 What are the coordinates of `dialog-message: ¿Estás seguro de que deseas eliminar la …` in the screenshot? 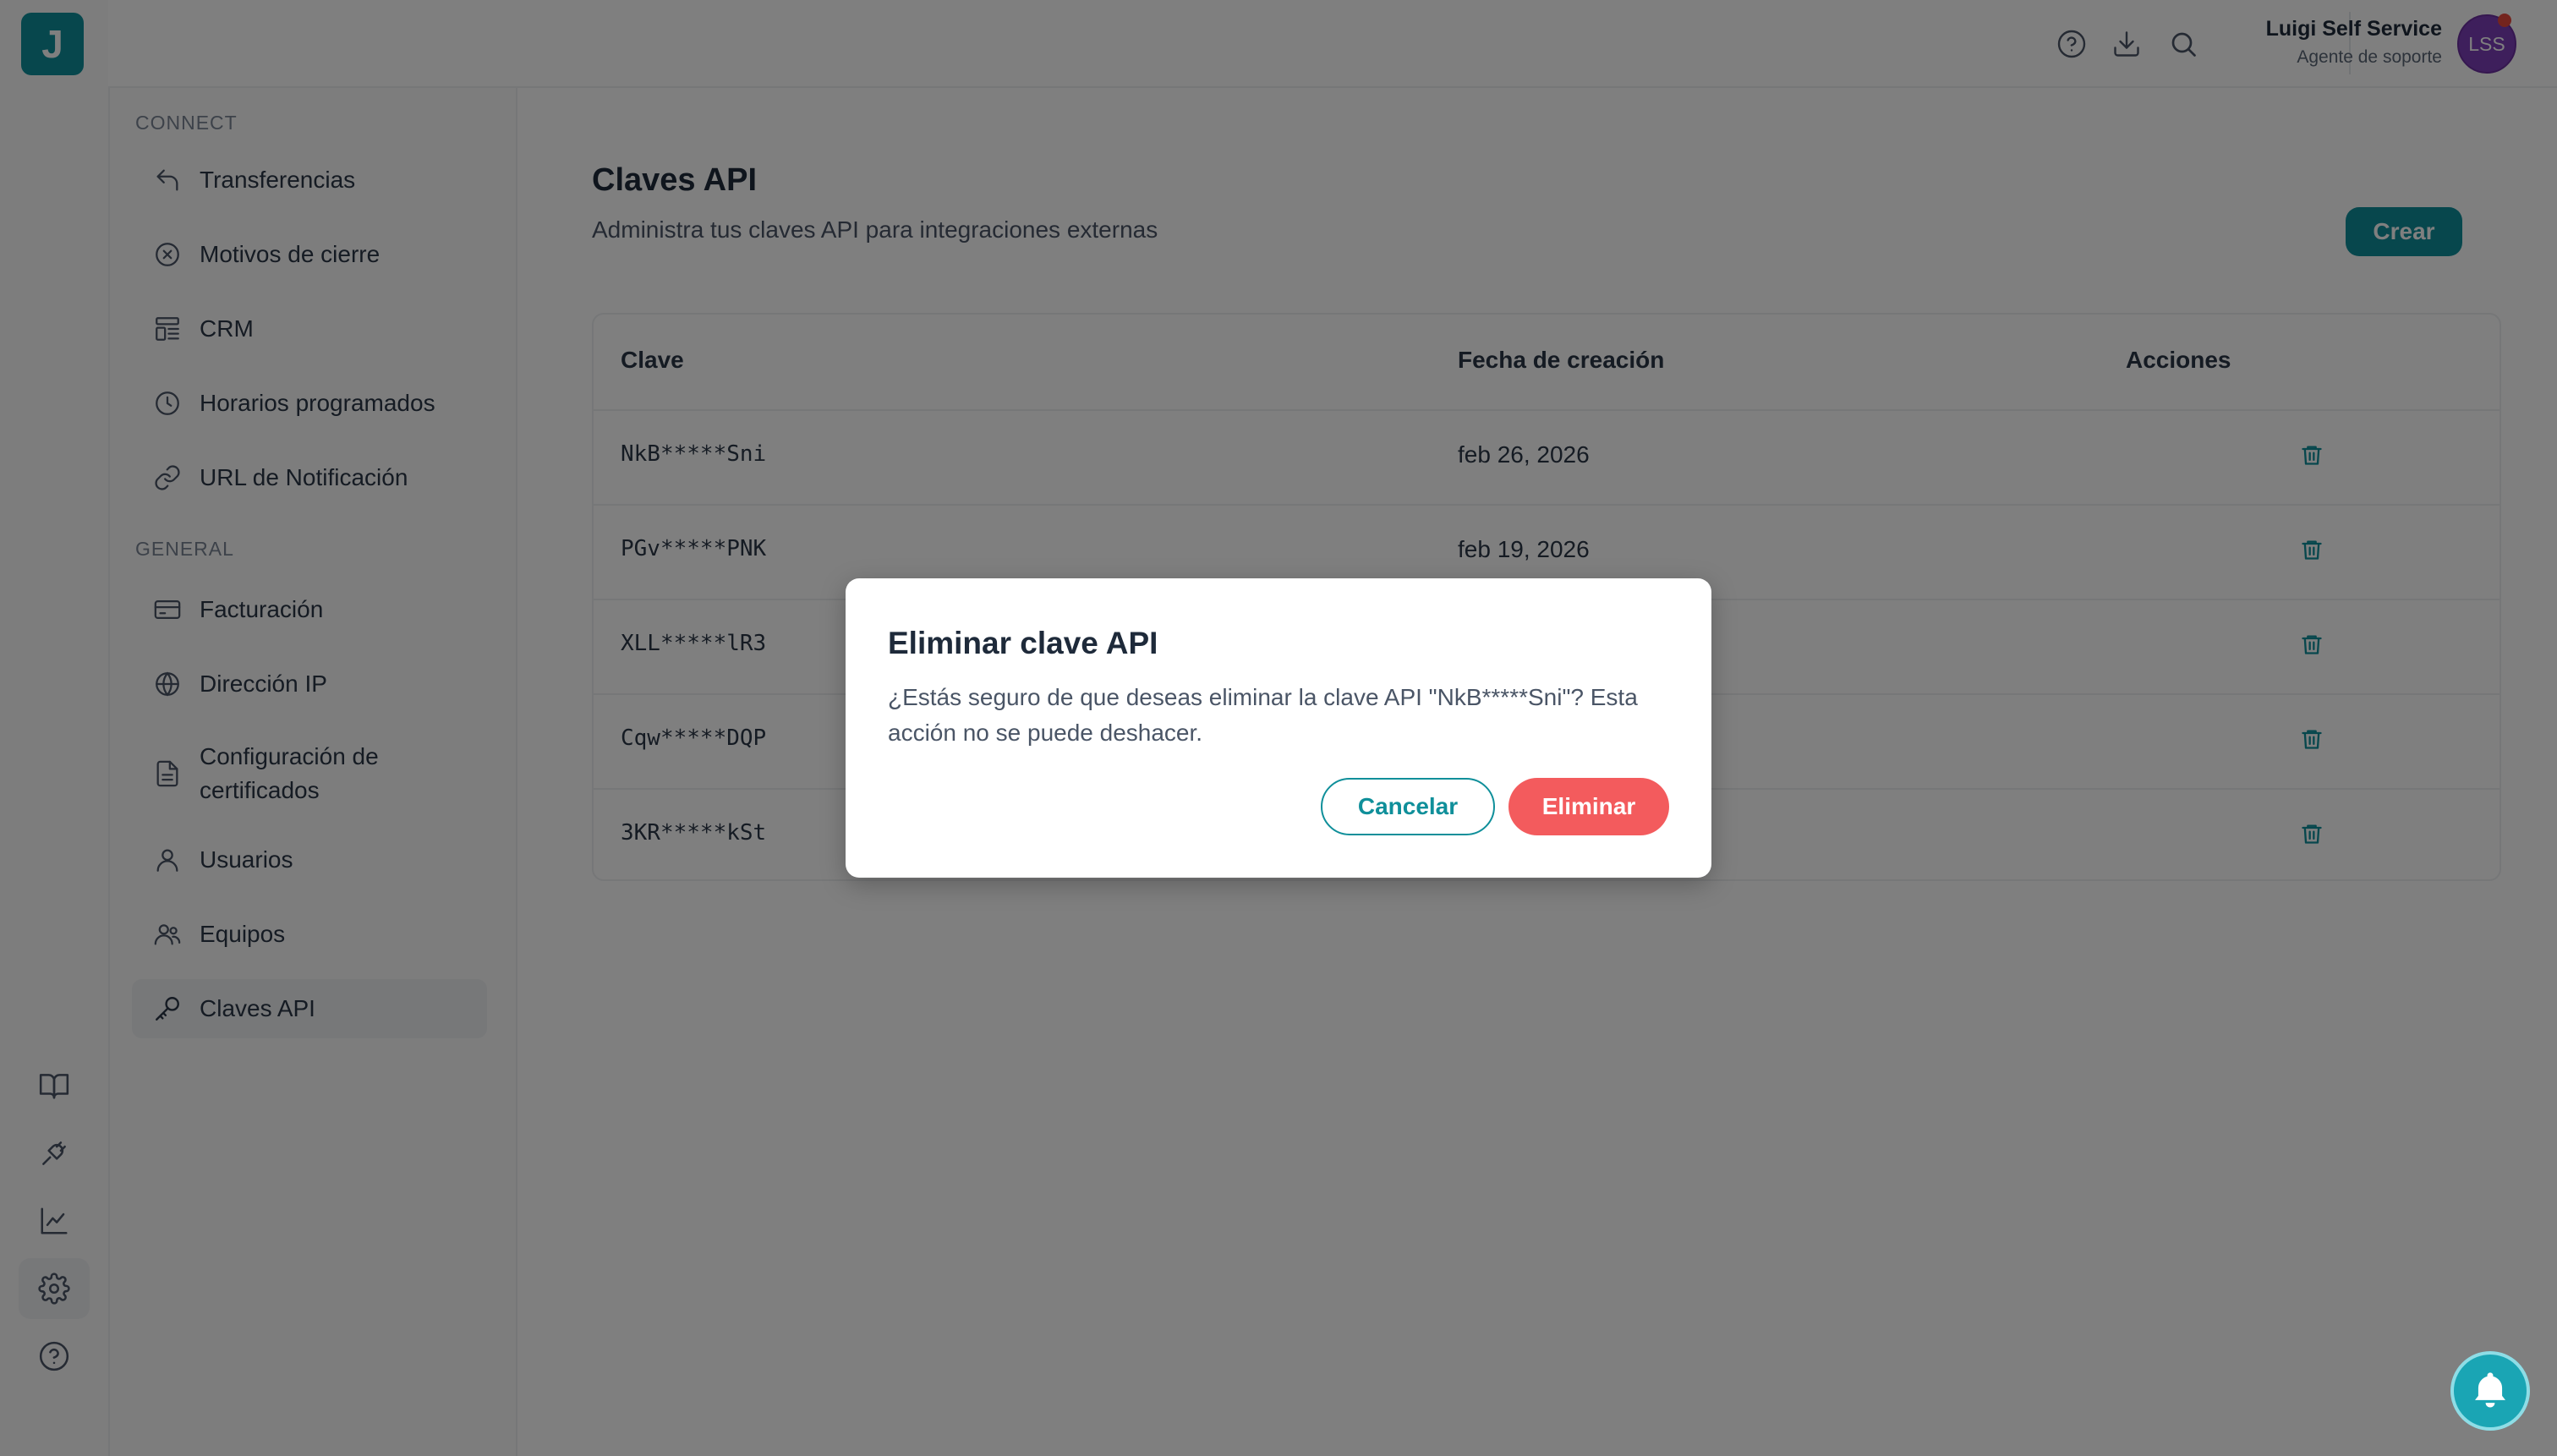 It's located at (1263, 715).